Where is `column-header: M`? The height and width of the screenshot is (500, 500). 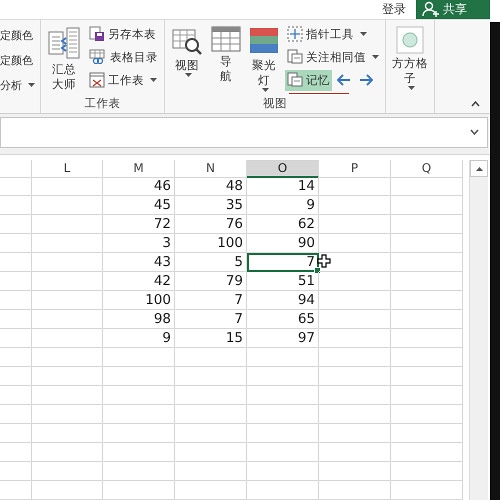
column-header: M is located at coordinates (139, 169).